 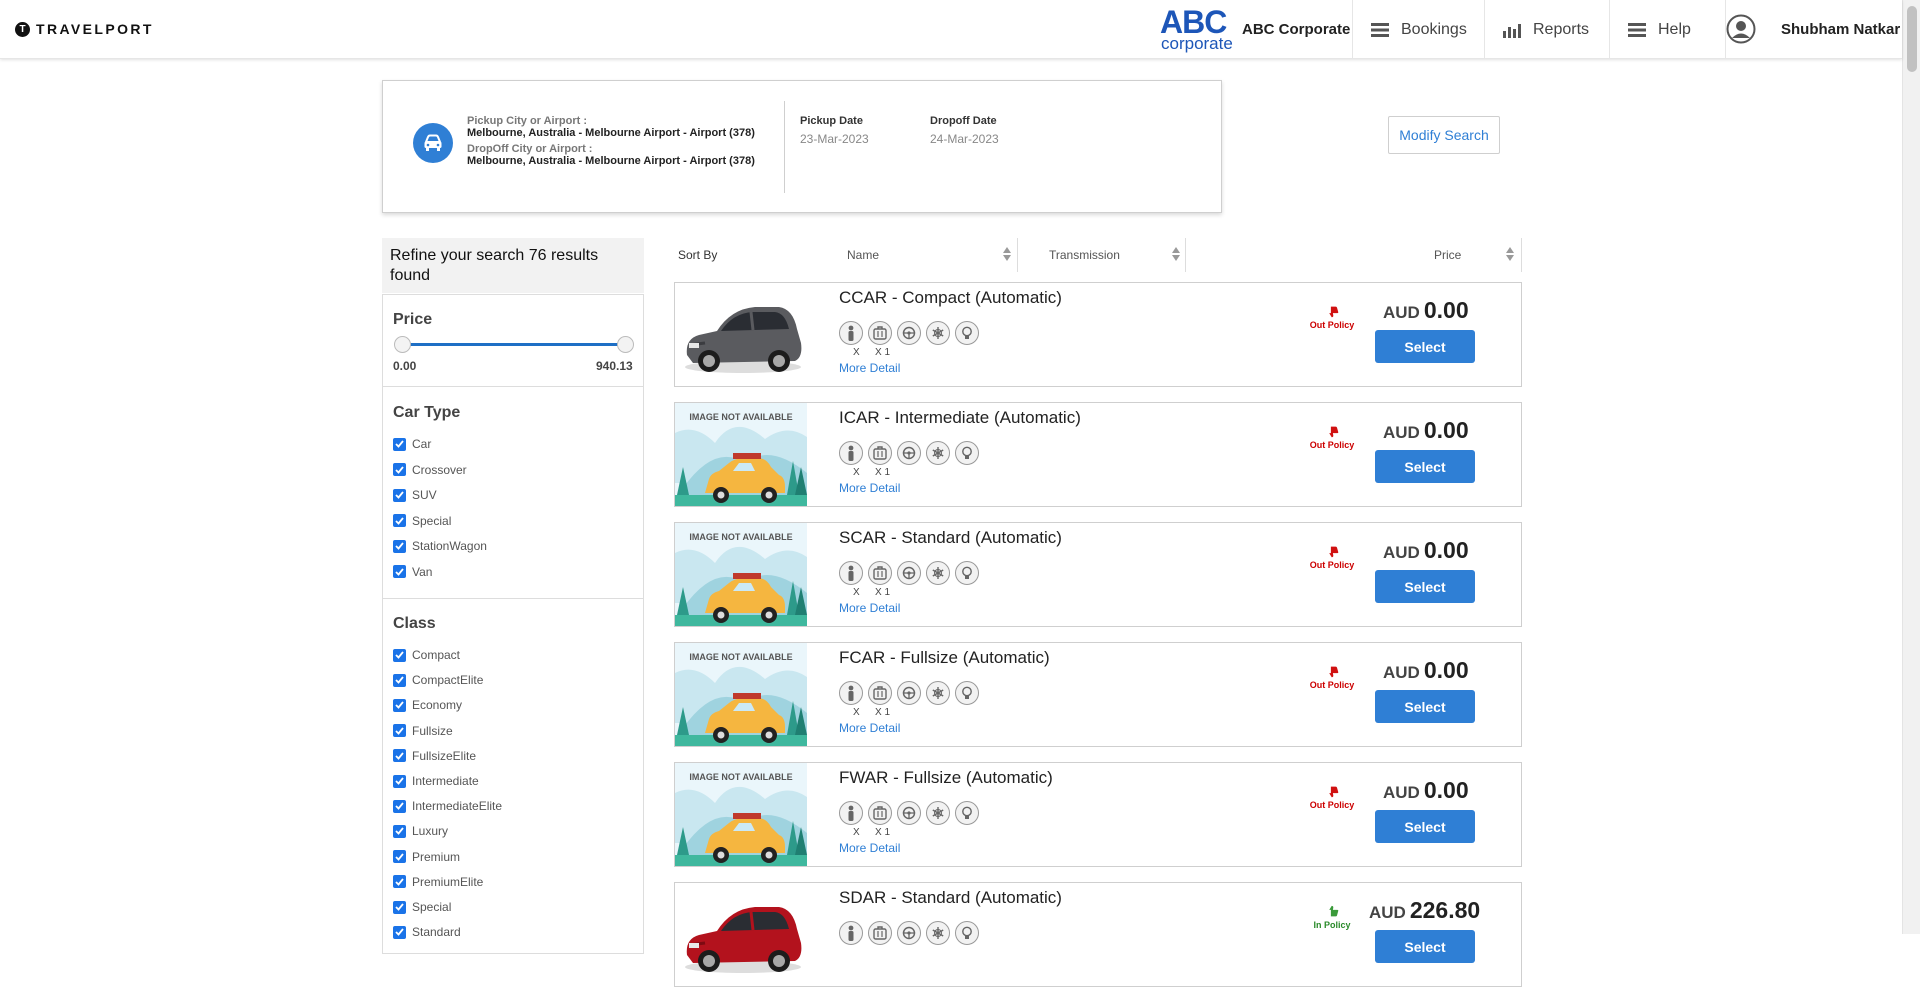 I want to click on car-type-checkbox: Car, so click(x=412, y=444).